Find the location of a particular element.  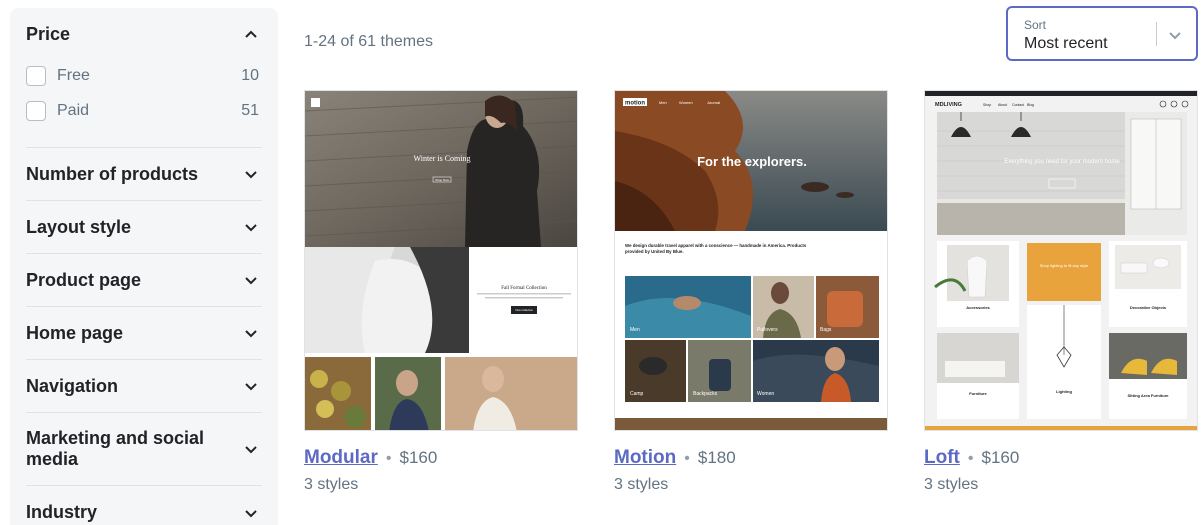

motion-tile-label: Bags is located at coordinates (826, 330).